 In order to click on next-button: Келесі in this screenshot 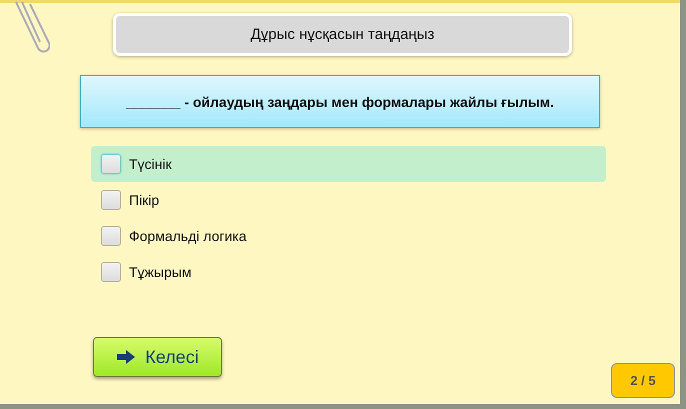, I will do `click(157, 357)`.